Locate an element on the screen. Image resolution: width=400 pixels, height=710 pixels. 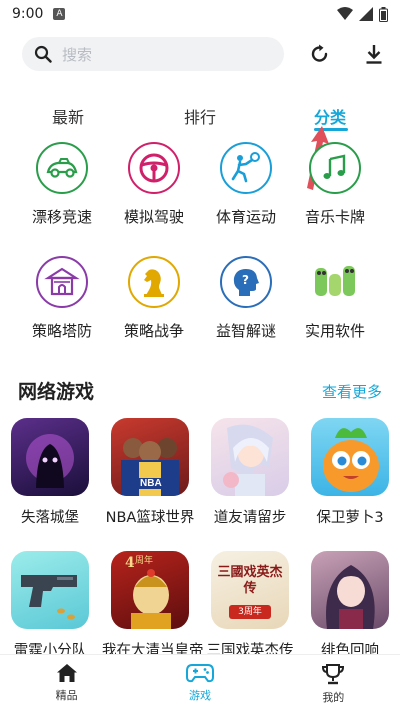
battery-icon is located at coordinates (383, 14).